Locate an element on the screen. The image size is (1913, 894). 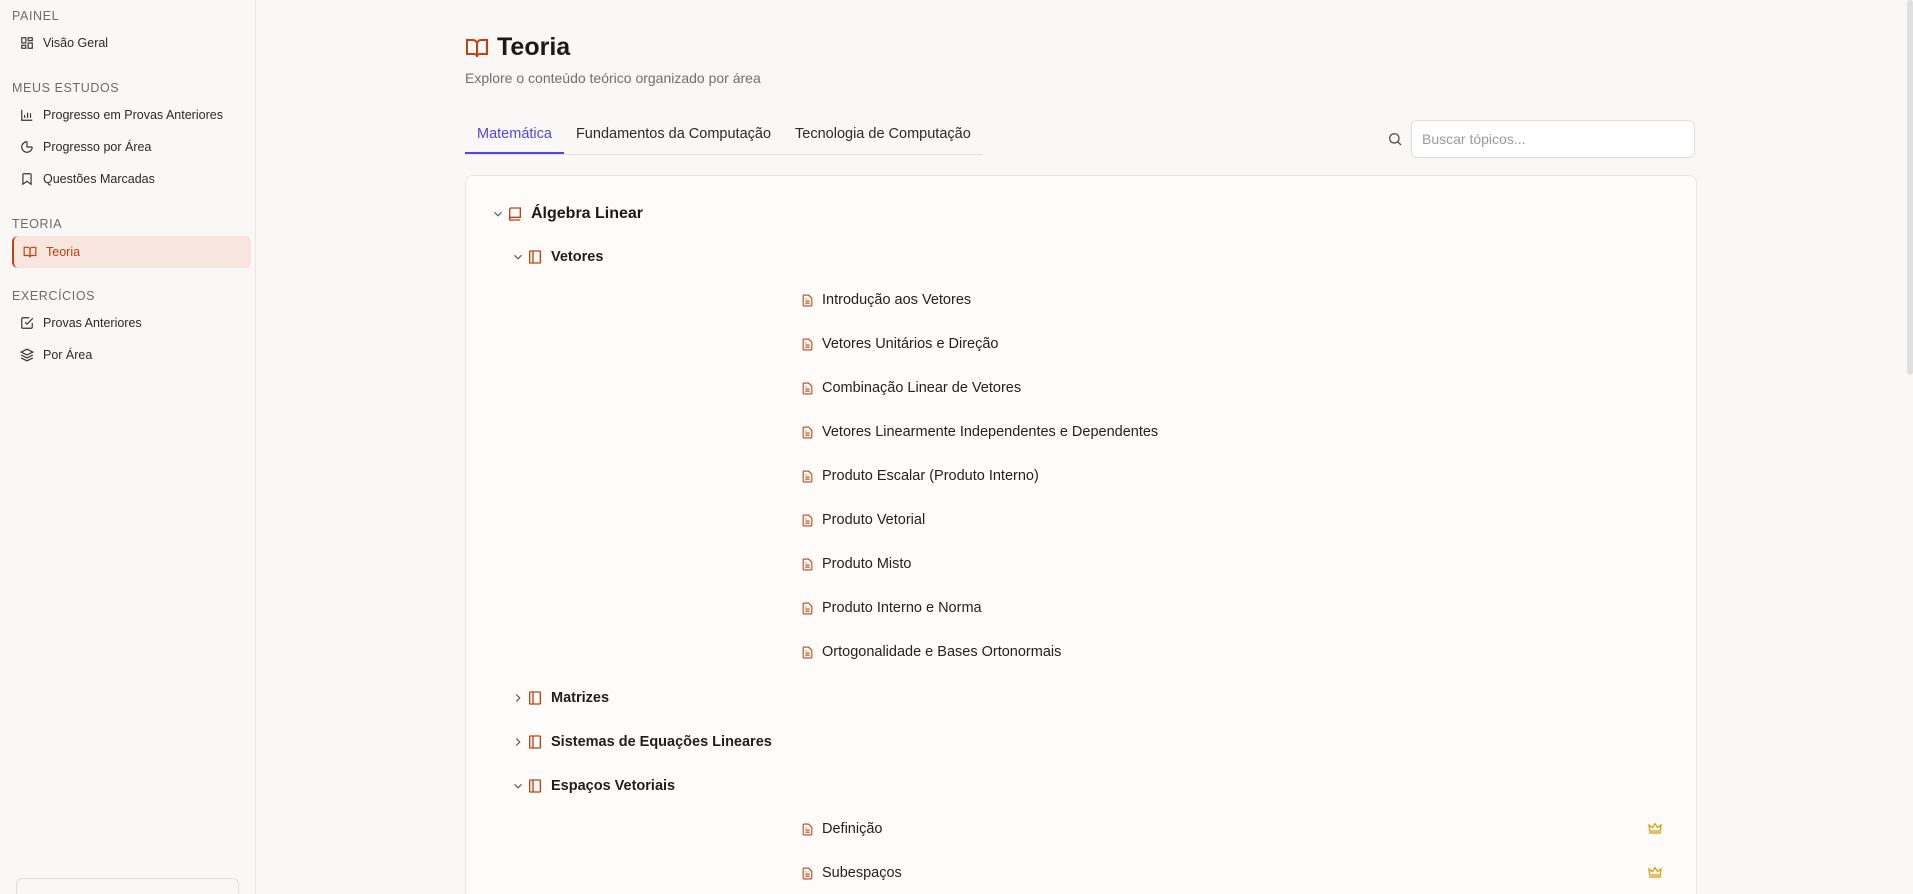
sidebar-item-label: Provas Anteriores is located at coordinates (92, 323).